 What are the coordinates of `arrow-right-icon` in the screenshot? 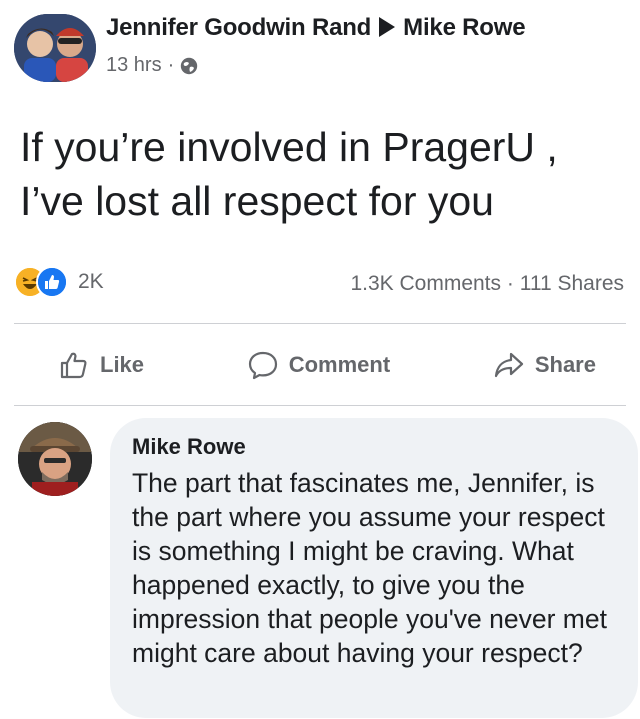 It's located at (387, 27).